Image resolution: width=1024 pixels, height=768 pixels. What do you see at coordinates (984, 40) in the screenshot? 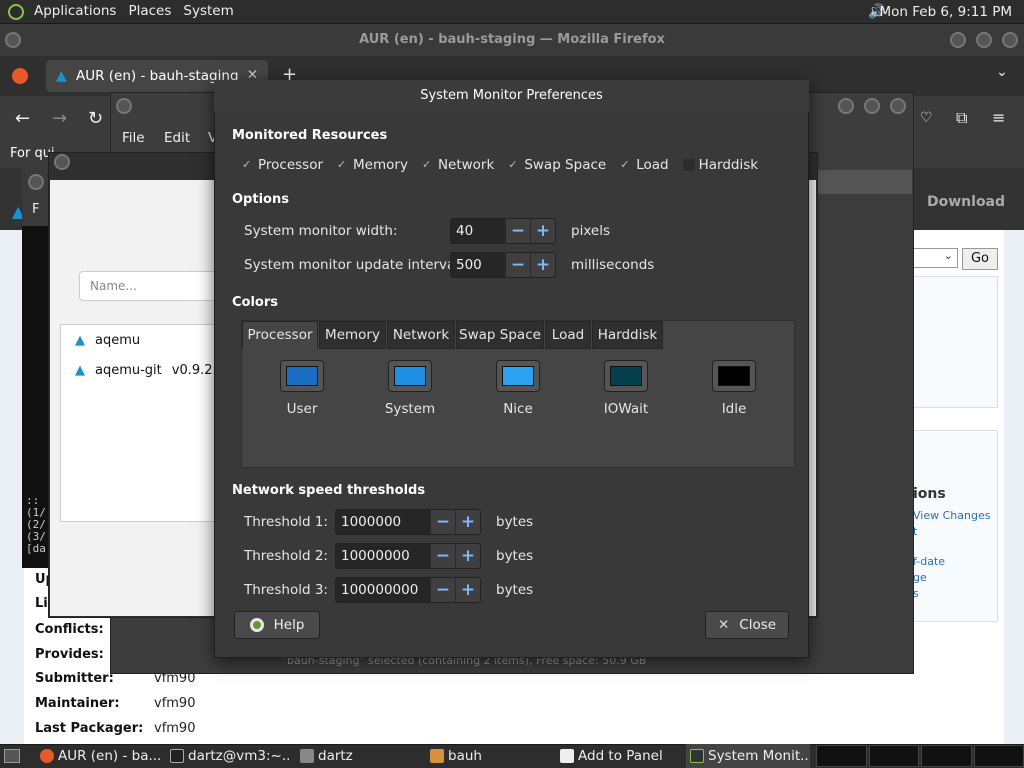
I see `firefox-maximize-icon` at bounding box center [984, 40].